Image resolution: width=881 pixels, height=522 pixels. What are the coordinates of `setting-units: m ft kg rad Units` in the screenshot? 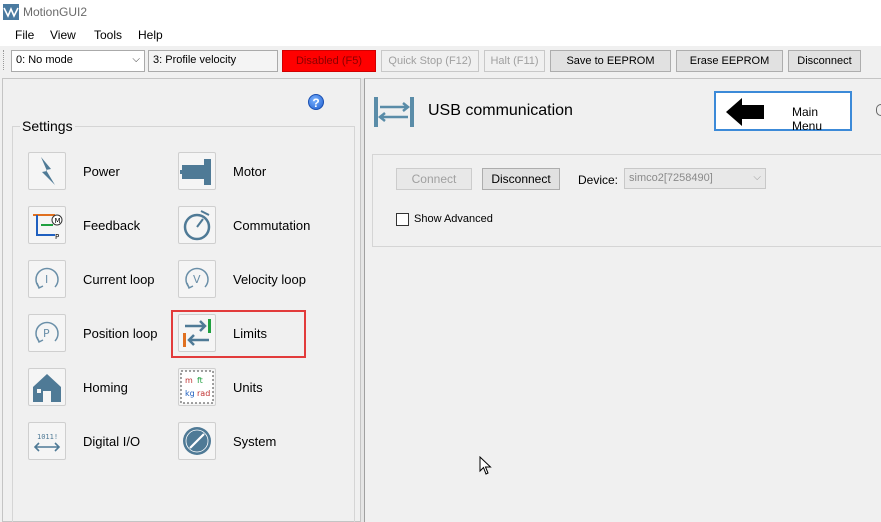 It's located at (253, 388).